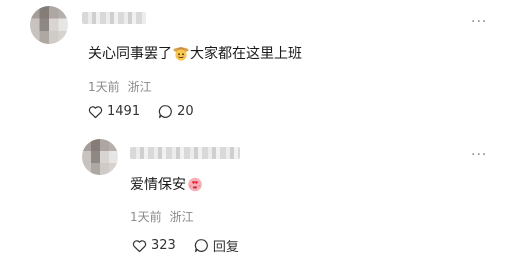 The image size is (515, 264). Describe the element at coordinates (246, 54) in the screenshot. I see `comment-text-end: 大家都在这里上班` at that location.